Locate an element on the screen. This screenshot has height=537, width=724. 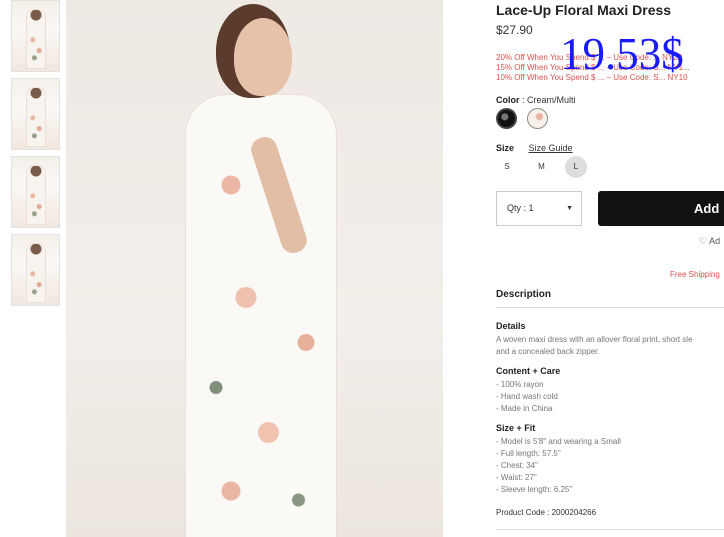
swatch-black-floral is located at coordinates (506, 118).